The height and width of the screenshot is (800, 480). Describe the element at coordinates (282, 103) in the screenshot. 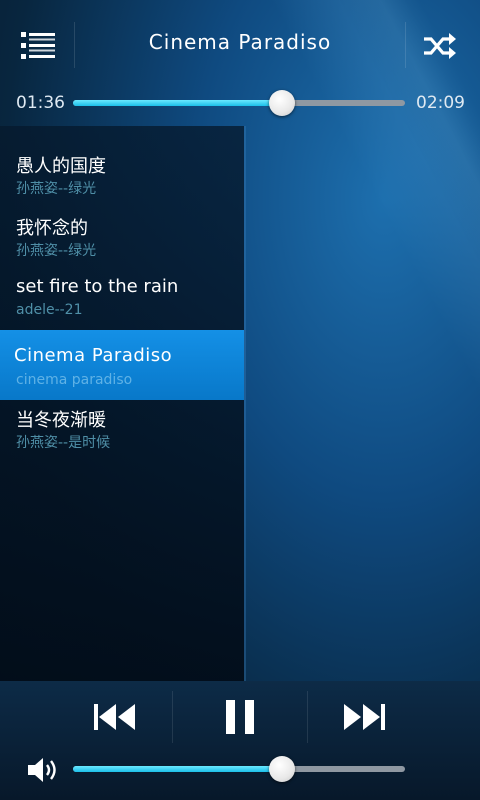

I see `seek-bar-thumb` at that location.